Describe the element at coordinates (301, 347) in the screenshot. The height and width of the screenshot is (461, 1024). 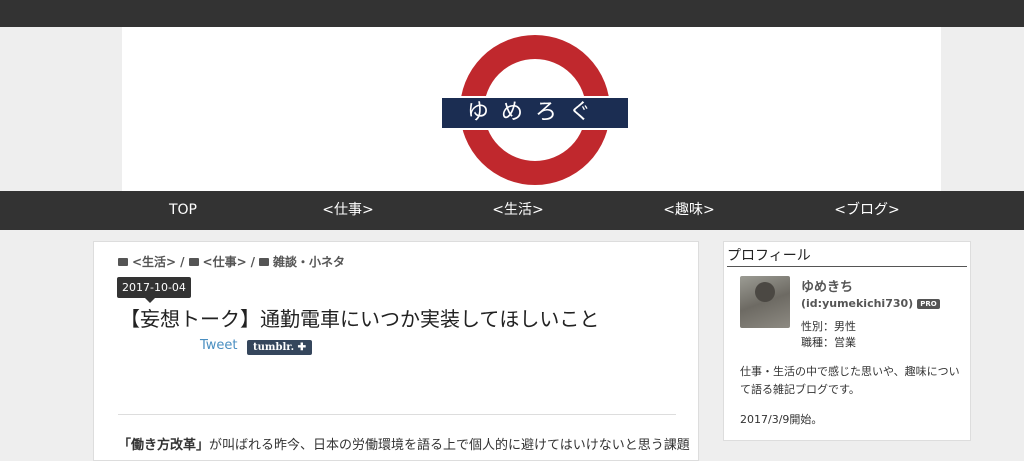
I see `plus-icon: ✚` at that location.